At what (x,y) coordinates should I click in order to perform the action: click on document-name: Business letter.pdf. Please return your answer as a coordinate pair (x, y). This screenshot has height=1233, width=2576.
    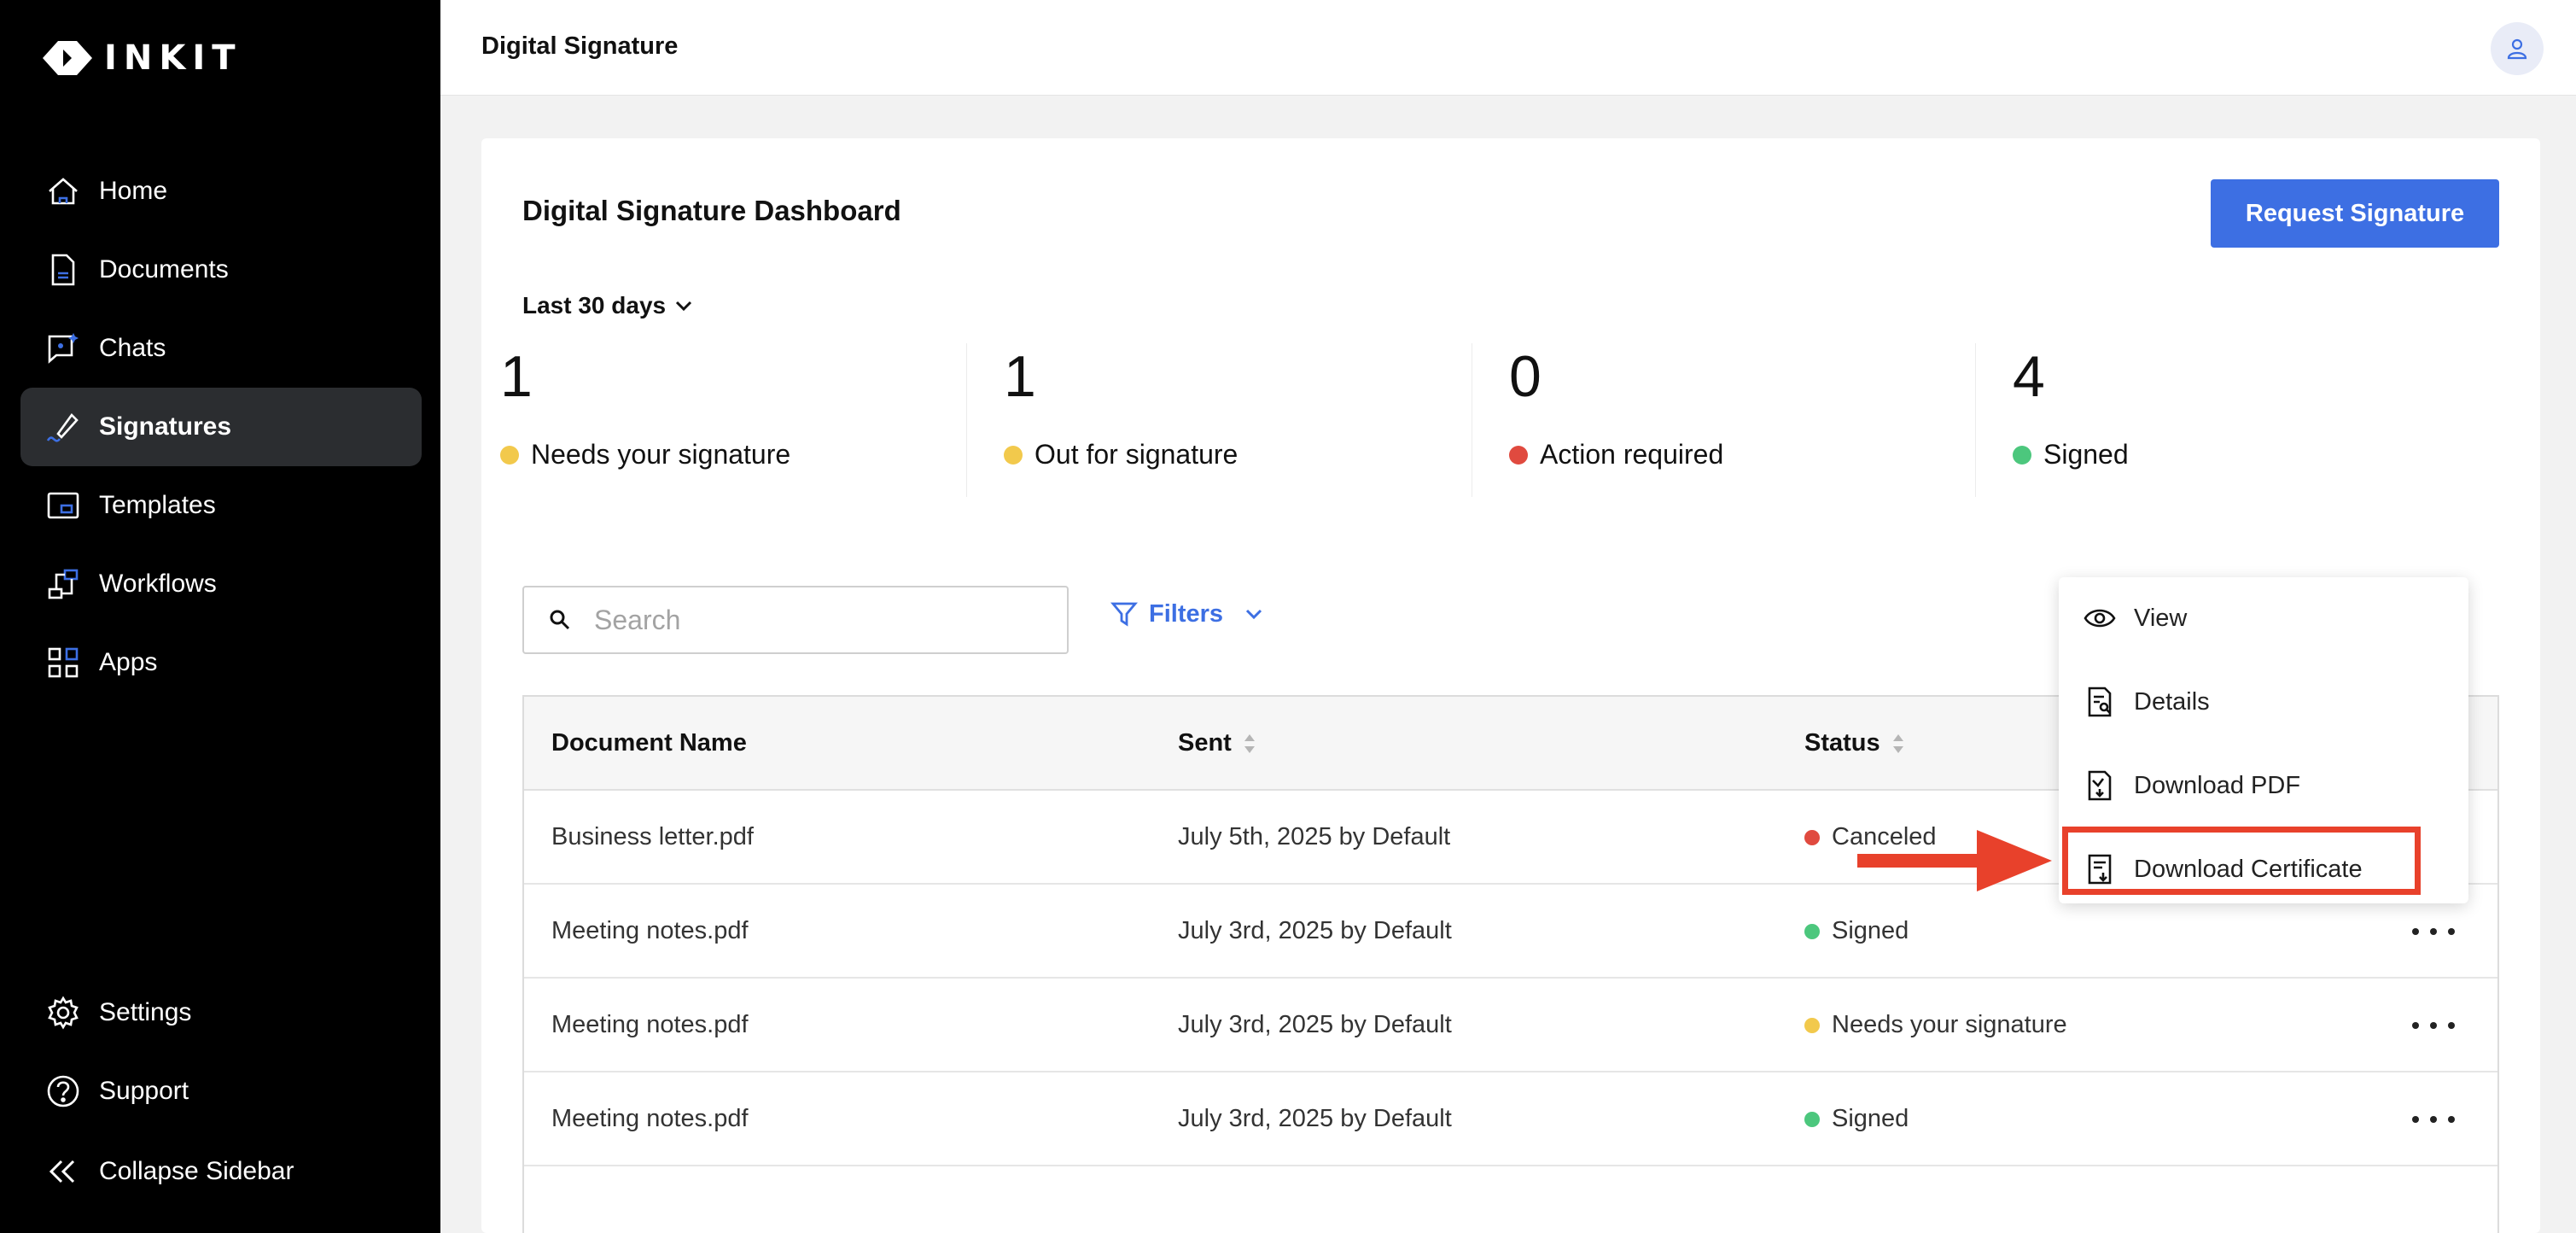
    Looking at the image, I should click on (652, 836).